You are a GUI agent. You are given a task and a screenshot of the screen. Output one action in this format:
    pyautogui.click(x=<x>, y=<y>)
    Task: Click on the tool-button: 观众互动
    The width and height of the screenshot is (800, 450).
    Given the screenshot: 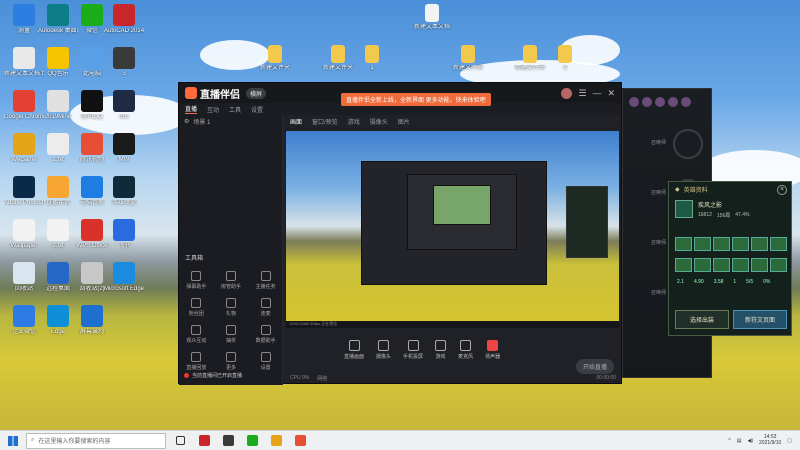 What is the action you would take?
    pyautogui.click(x=196, y=334)
    